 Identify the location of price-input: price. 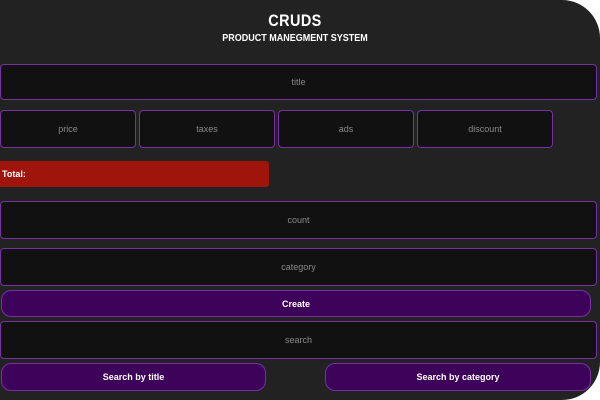
(68, 129).